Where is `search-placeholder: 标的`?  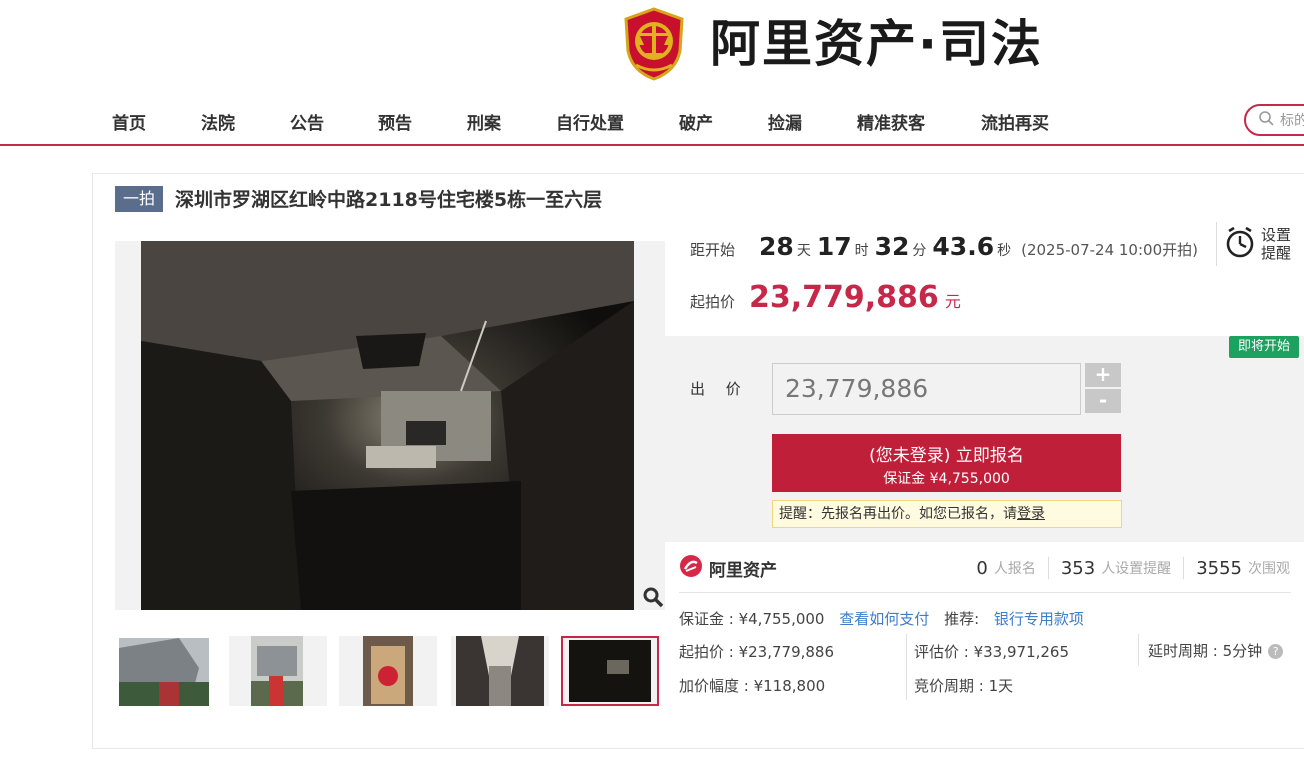
search-placeholder: 标的 is located at coordinates (1292, 121).